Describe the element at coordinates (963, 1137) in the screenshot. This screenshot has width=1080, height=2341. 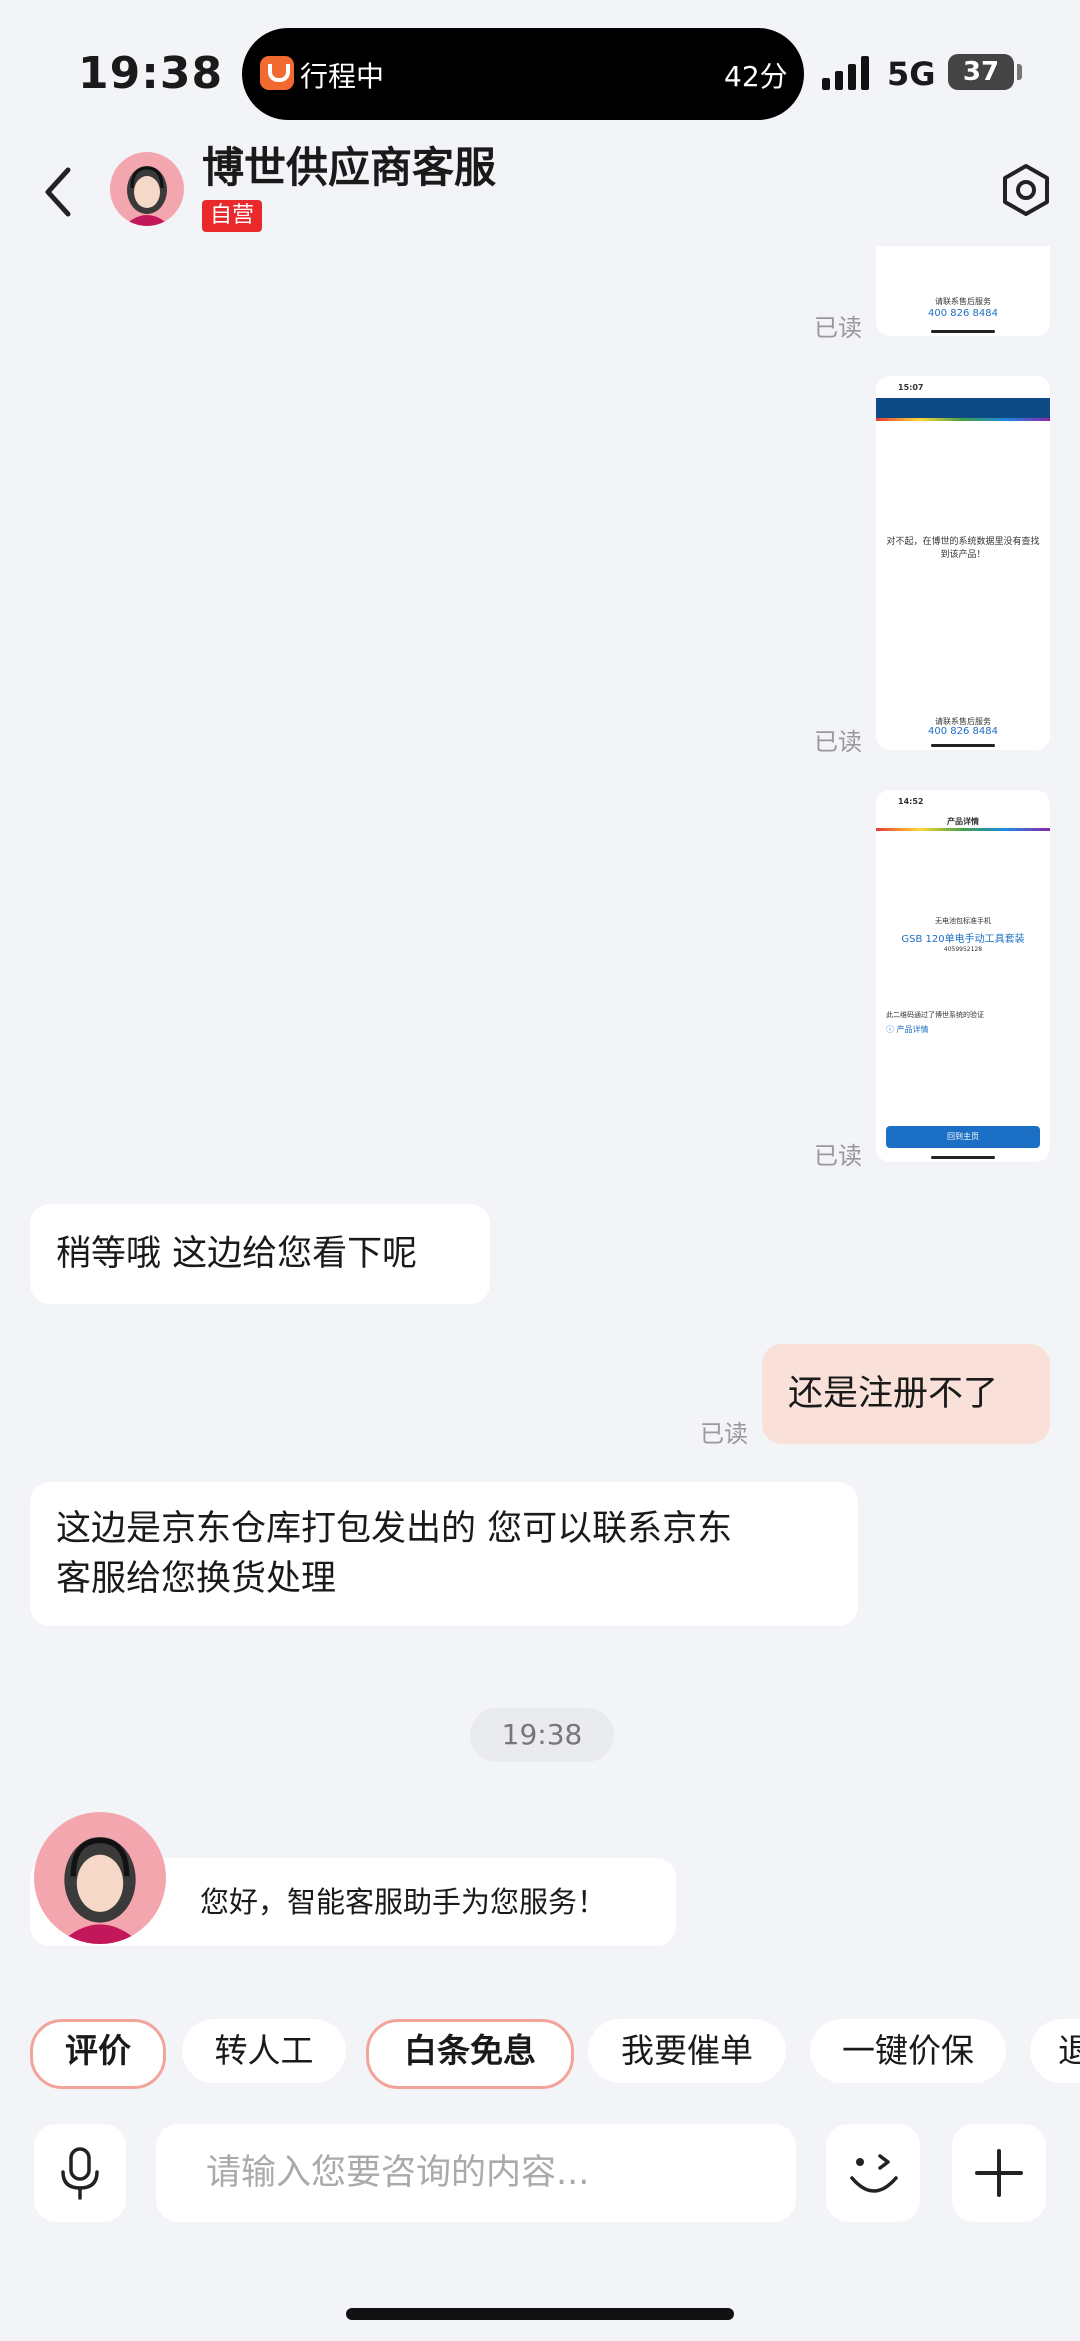
I see `thumb-home-button: 回到主页` at that location.